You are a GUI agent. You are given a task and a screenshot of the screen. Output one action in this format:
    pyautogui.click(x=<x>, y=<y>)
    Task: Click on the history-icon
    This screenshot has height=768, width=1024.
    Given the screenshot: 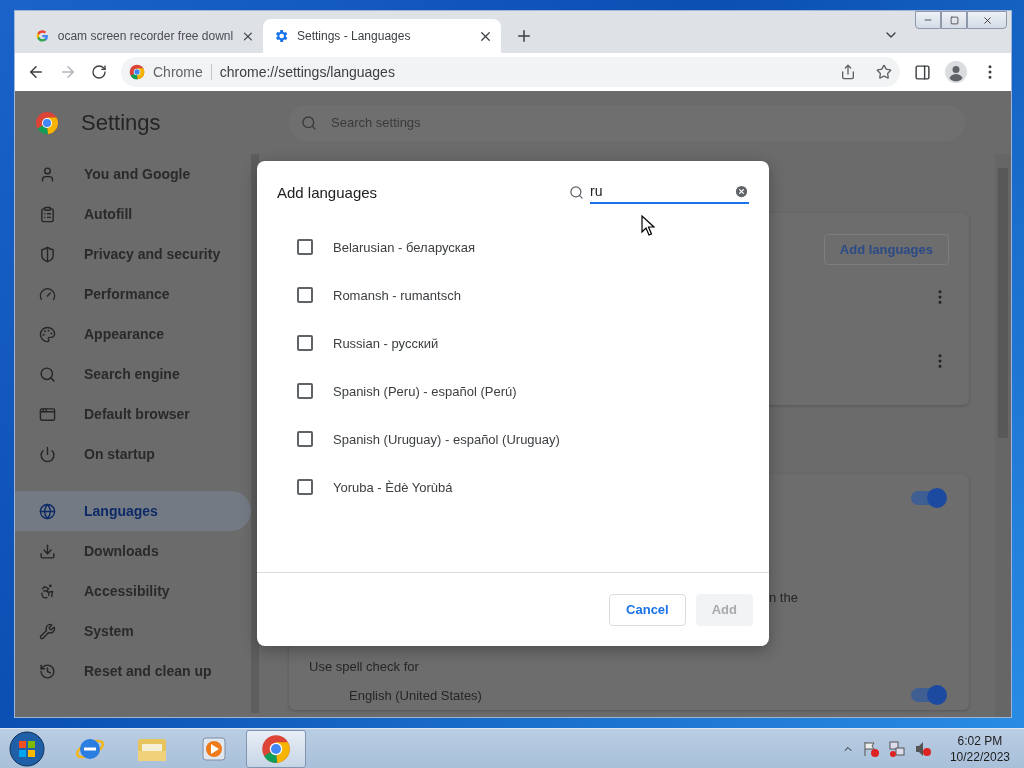 What is the action you would take?
    pyautogui.click(x=47, y=671)
    